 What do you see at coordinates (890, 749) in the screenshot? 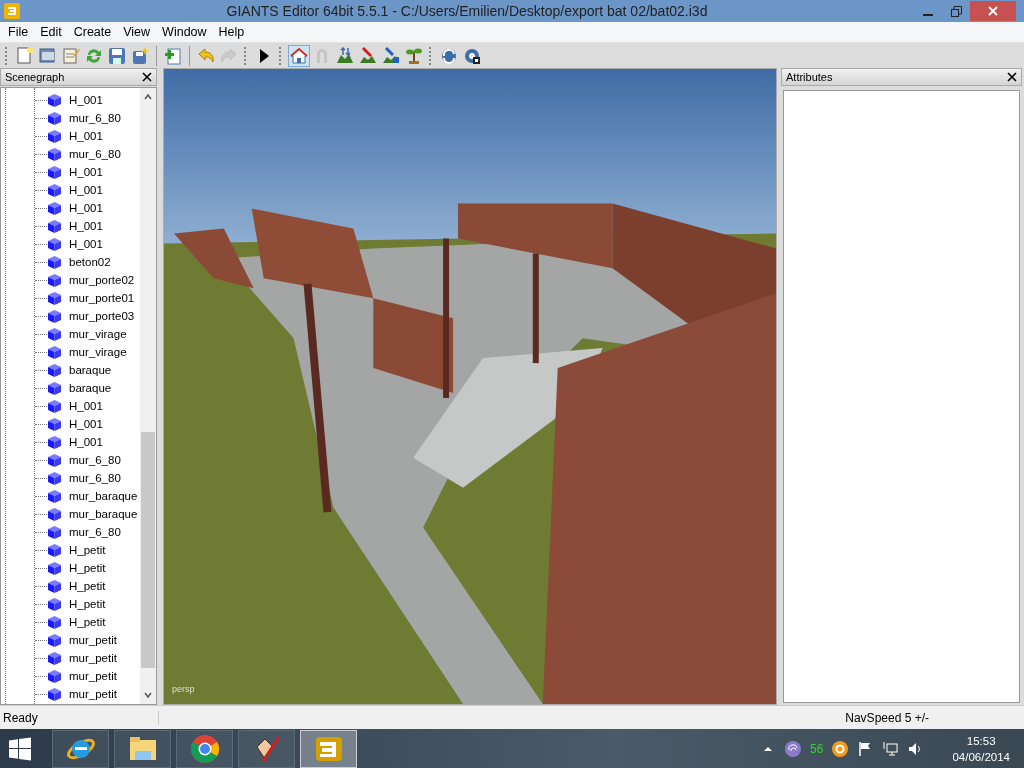
I see `network-icon` at bounding box center [890, 749].